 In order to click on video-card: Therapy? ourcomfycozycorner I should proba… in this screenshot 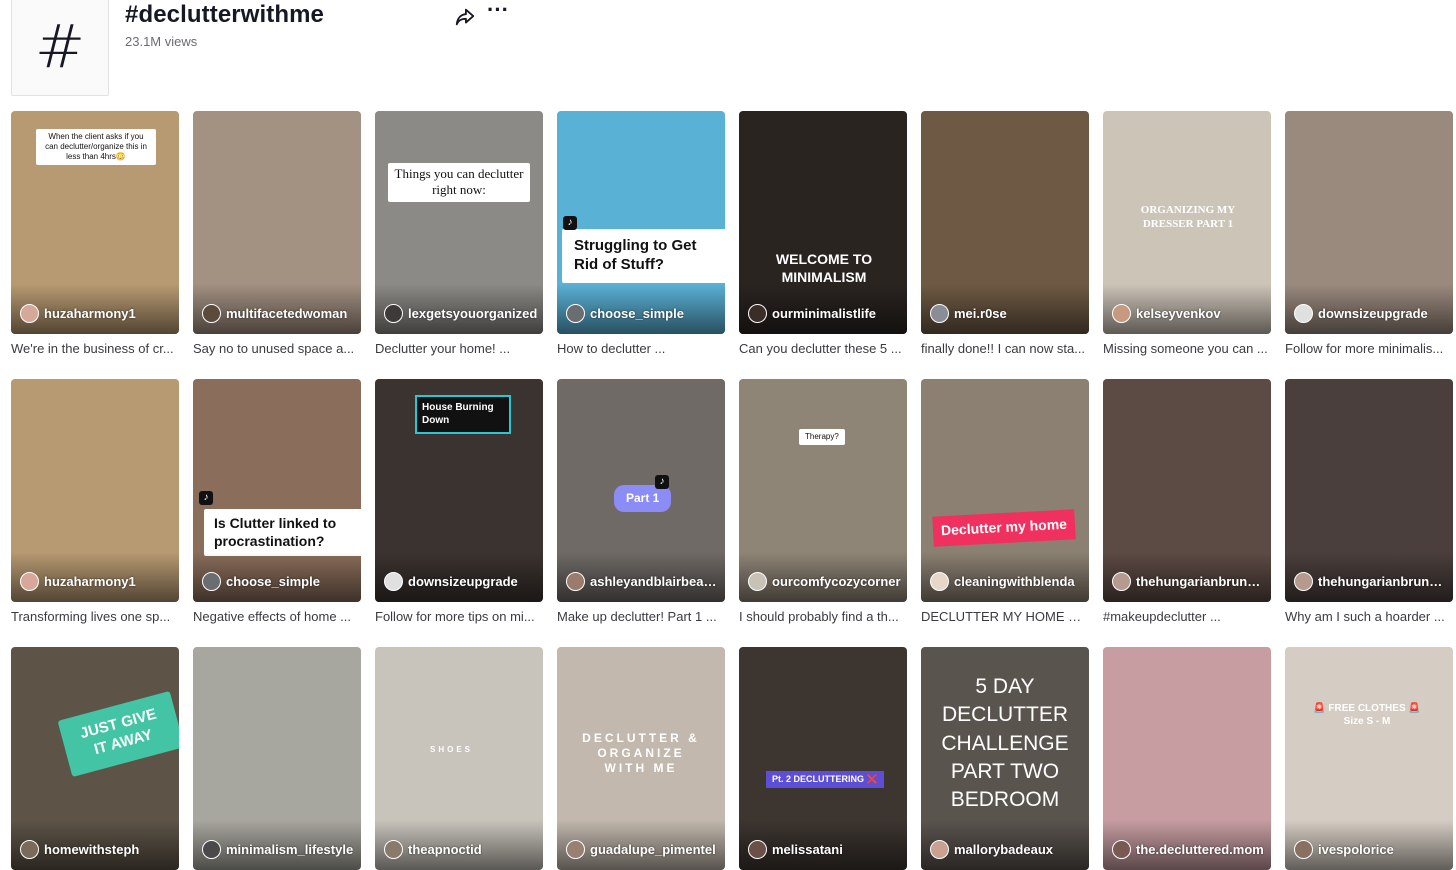, I will do `click(823, 501)`.